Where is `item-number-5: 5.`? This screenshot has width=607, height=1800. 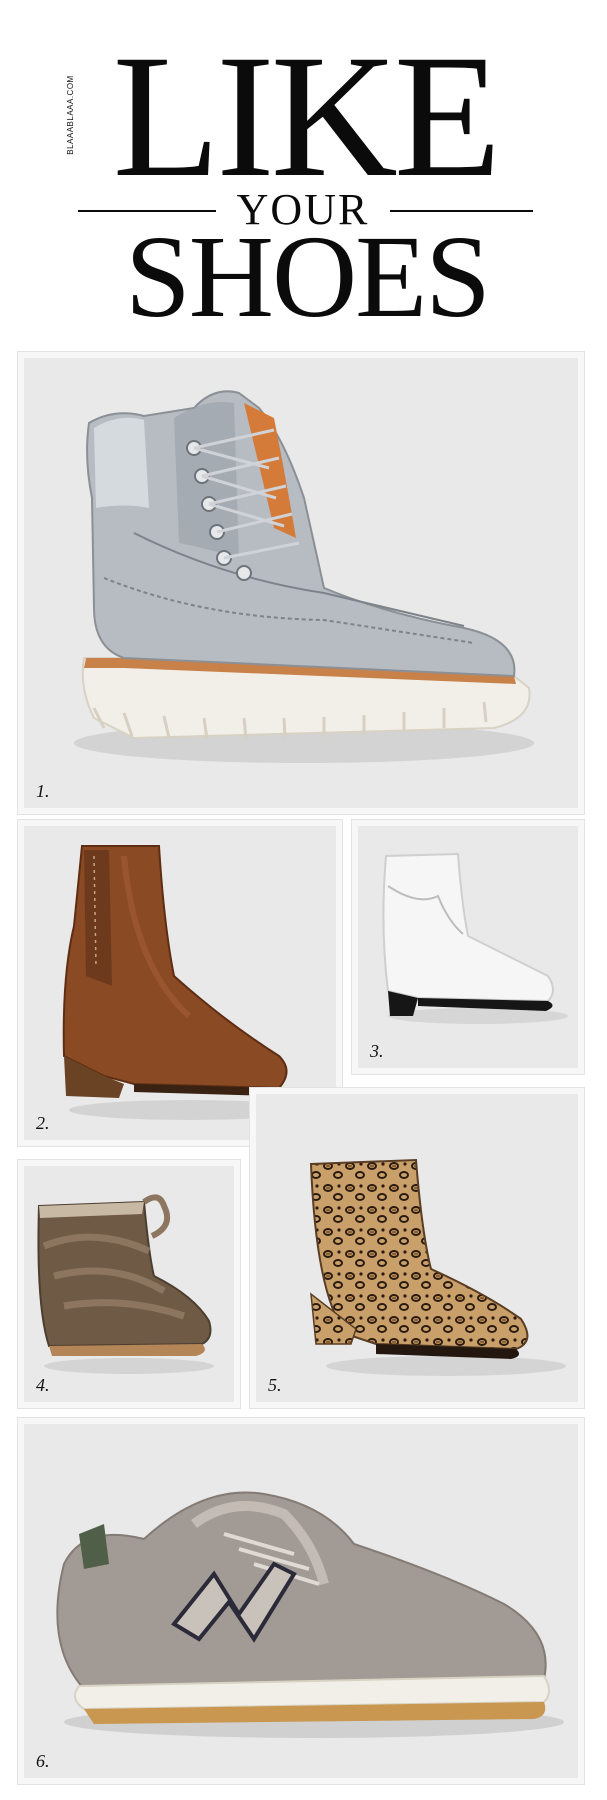
item-number-5: 5. is located at coordinates (275, 1385).